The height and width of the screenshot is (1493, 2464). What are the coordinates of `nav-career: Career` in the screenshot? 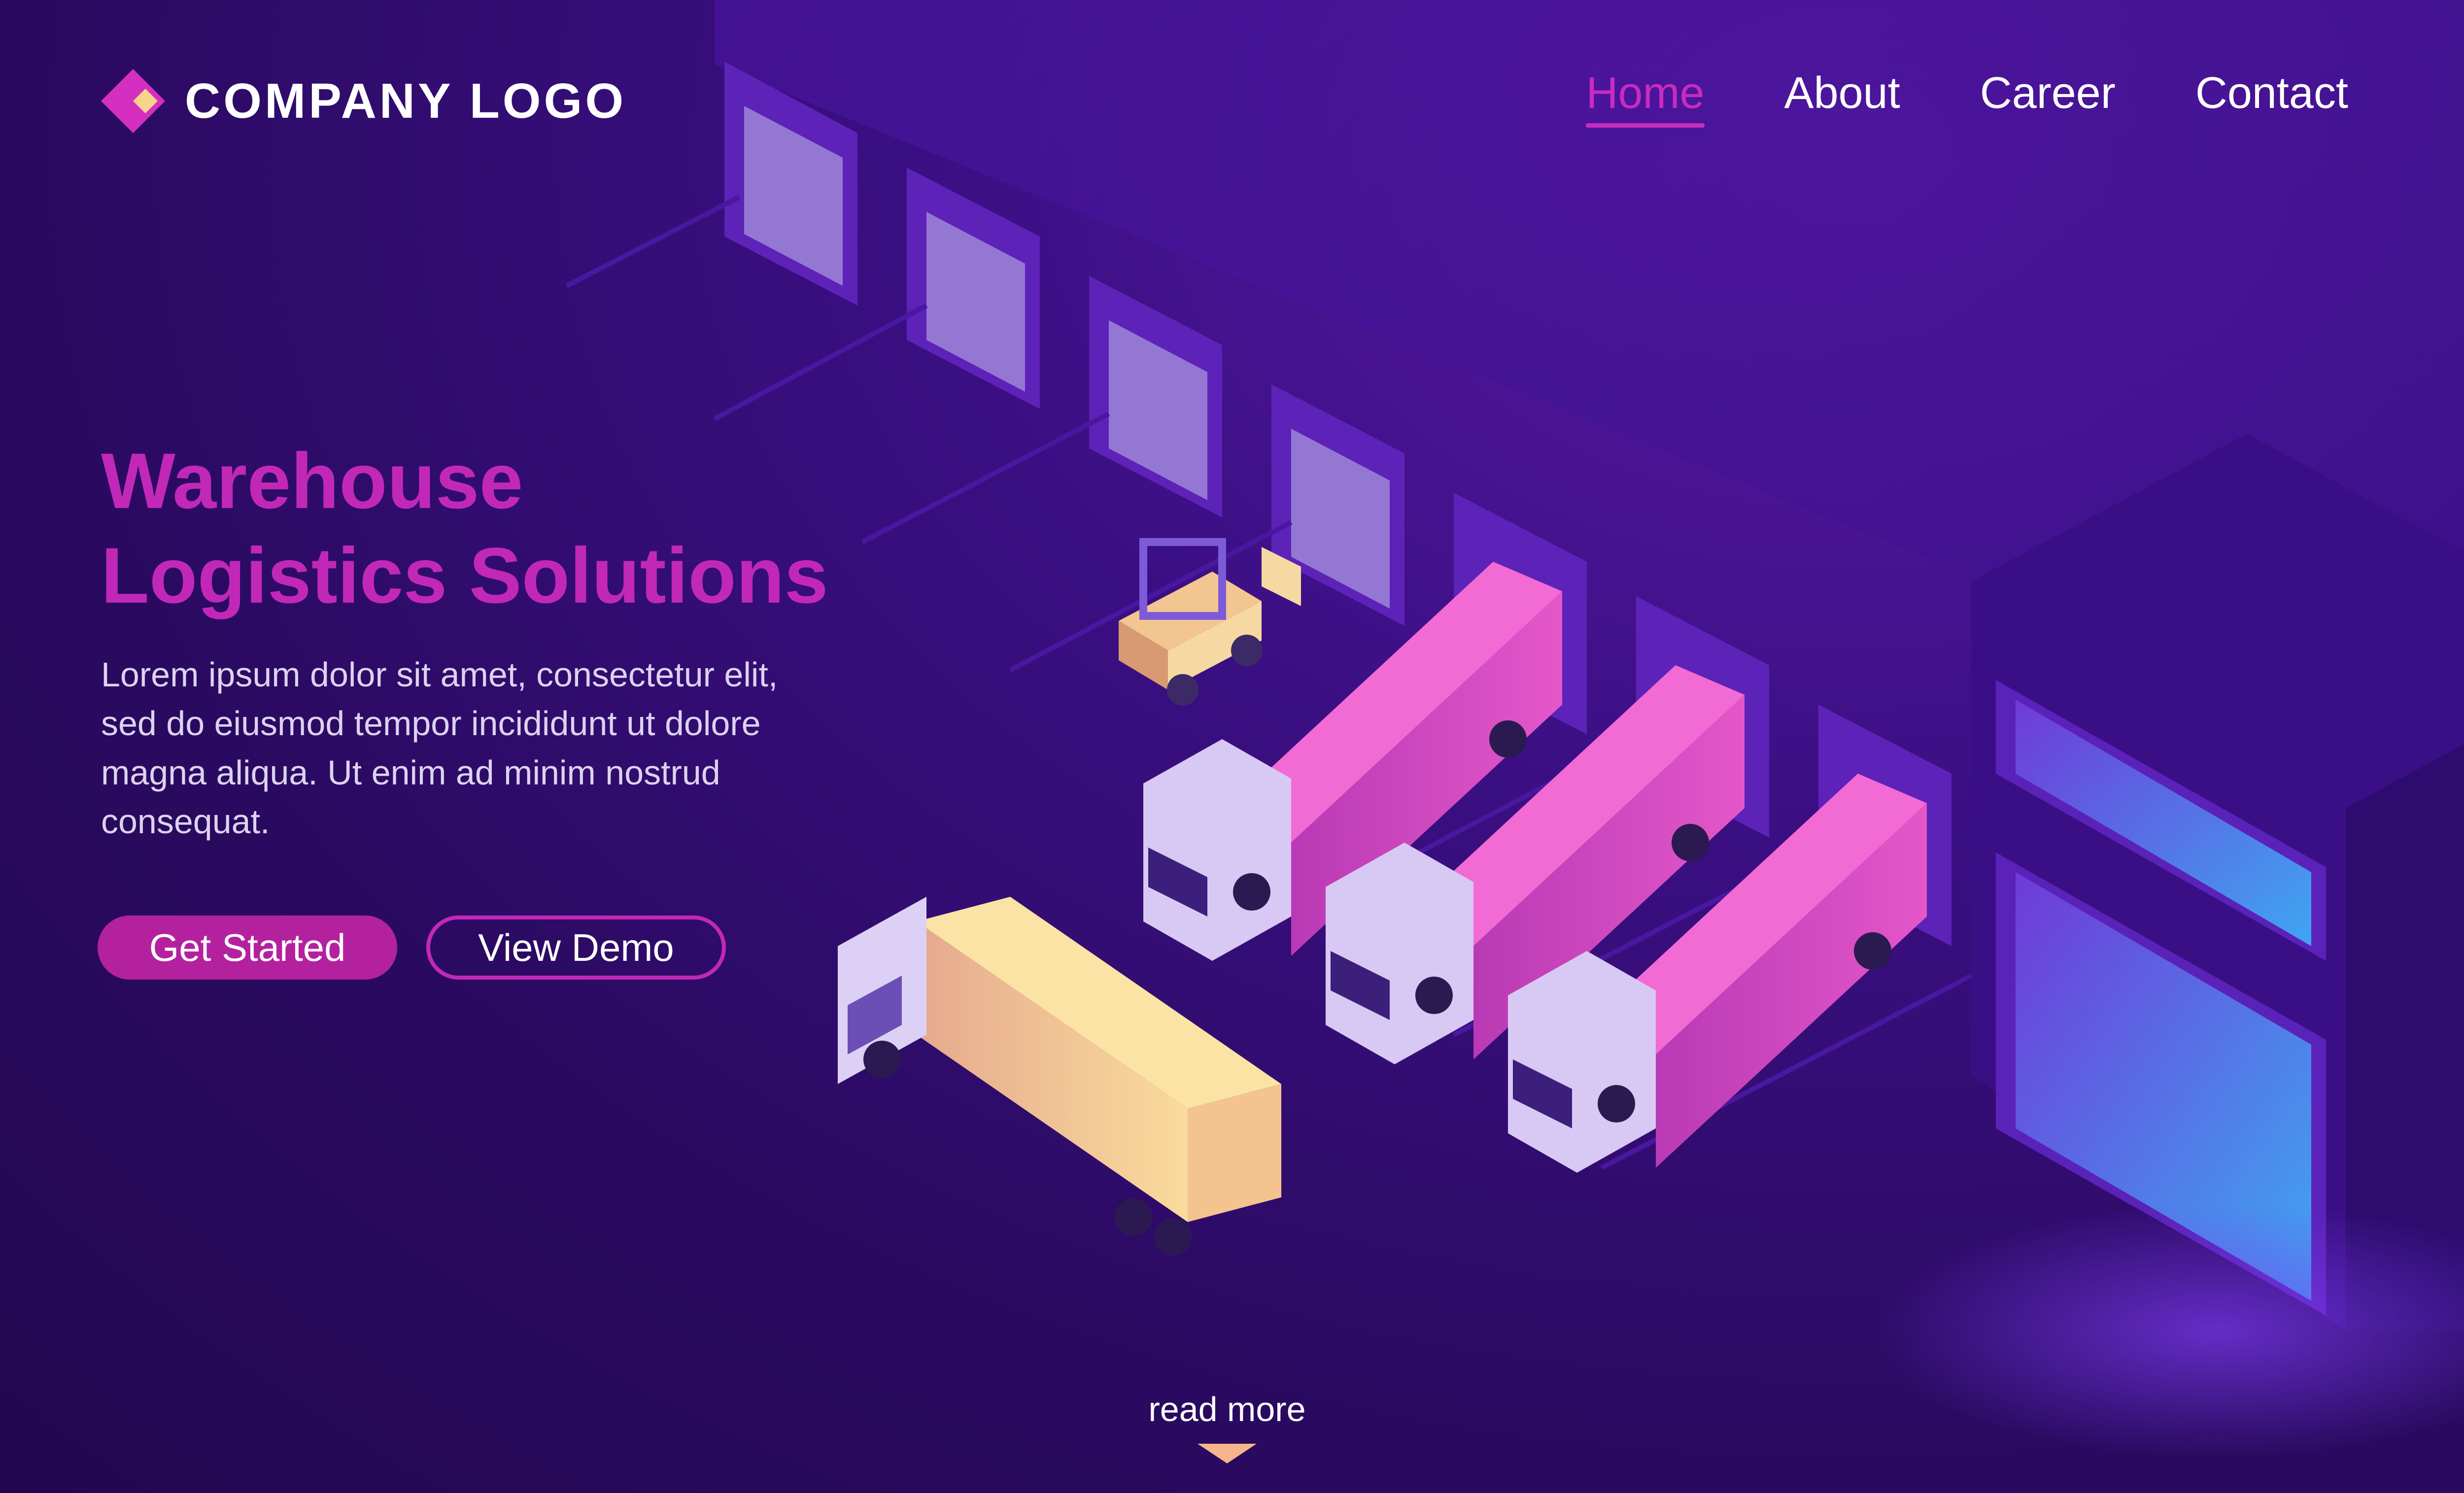 It's located at (2048, 99).